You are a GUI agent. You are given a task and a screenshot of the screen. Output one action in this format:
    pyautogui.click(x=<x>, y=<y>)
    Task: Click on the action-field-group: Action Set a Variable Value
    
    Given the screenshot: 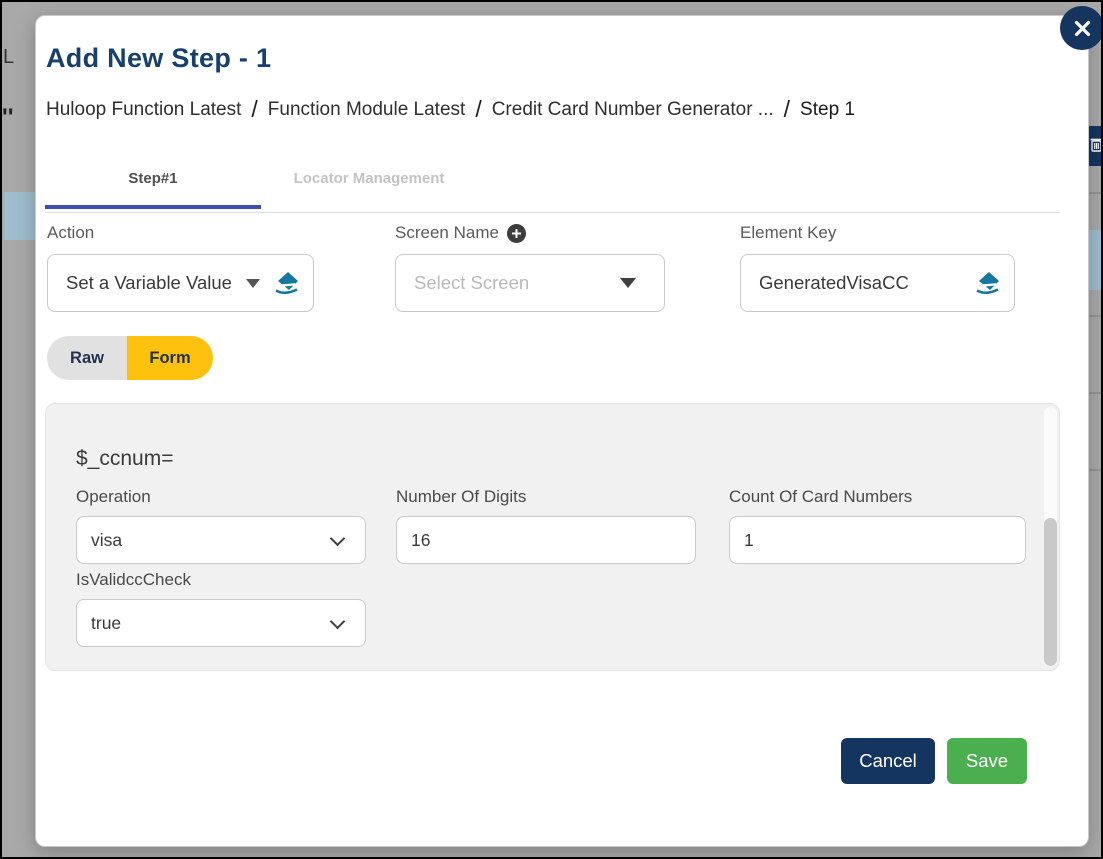 What is the action you would take?
    pyautogui.click(x=180, y=267)
    